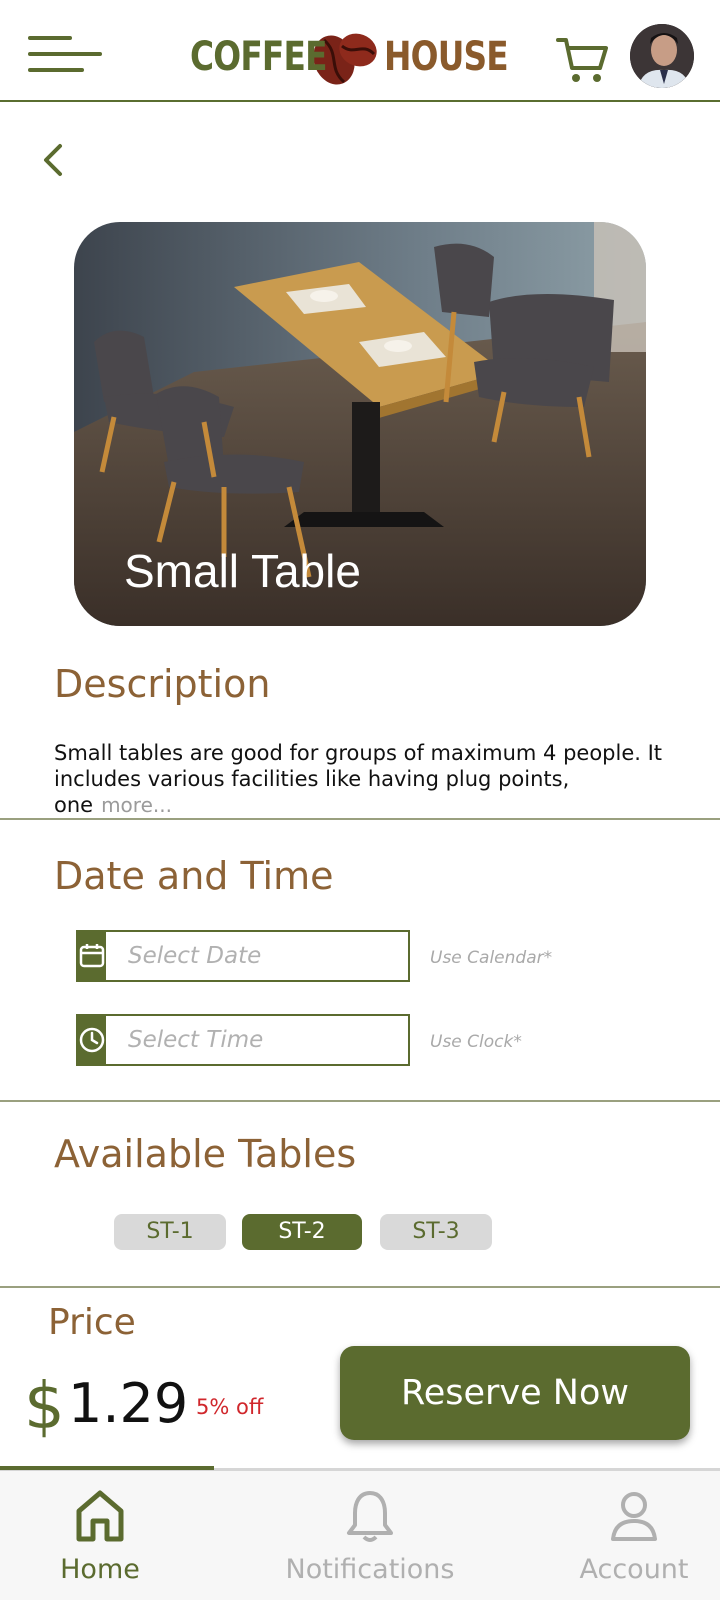 Image resolution: width=720 pixels, height=1600 pixels. What do you see at coordinates (170, 1232) in the screenshot?
I see `table-chip-st-1: ST-1` at bounding box center [170, 1232].